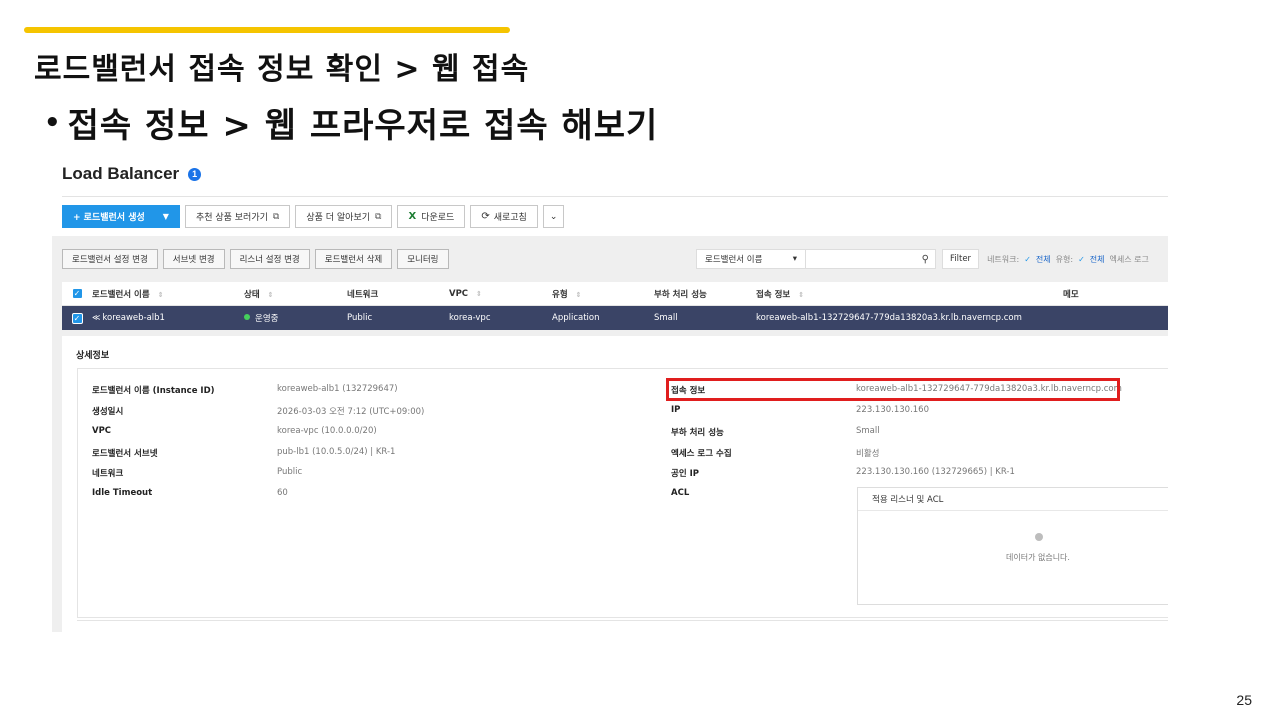 This screenshot has width=1280, height=720. Describe the element at coordinates (1244, 700) in the screenshot. I see `page-number: 25` at that location.